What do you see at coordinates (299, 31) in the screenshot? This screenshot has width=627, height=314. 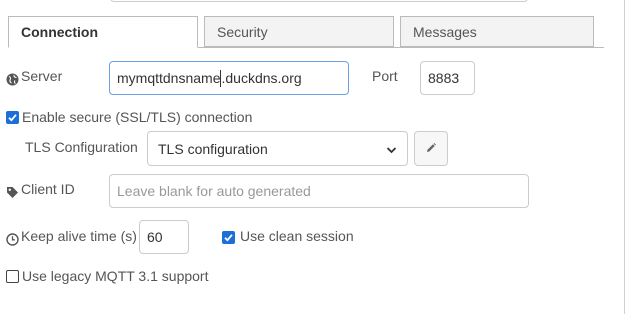 I see `tab-security: Security` at bounding box center [299, 31].